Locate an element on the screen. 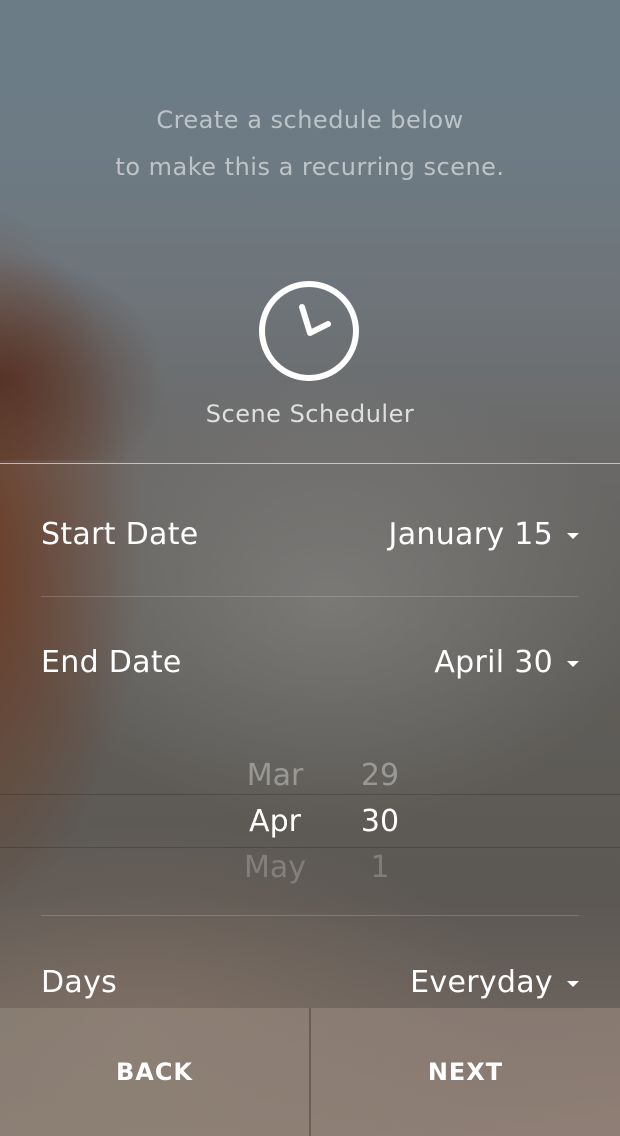 This screenshot has width=620, height=1136. days-dropdown: Everyday is located at coordinates (494, 982).